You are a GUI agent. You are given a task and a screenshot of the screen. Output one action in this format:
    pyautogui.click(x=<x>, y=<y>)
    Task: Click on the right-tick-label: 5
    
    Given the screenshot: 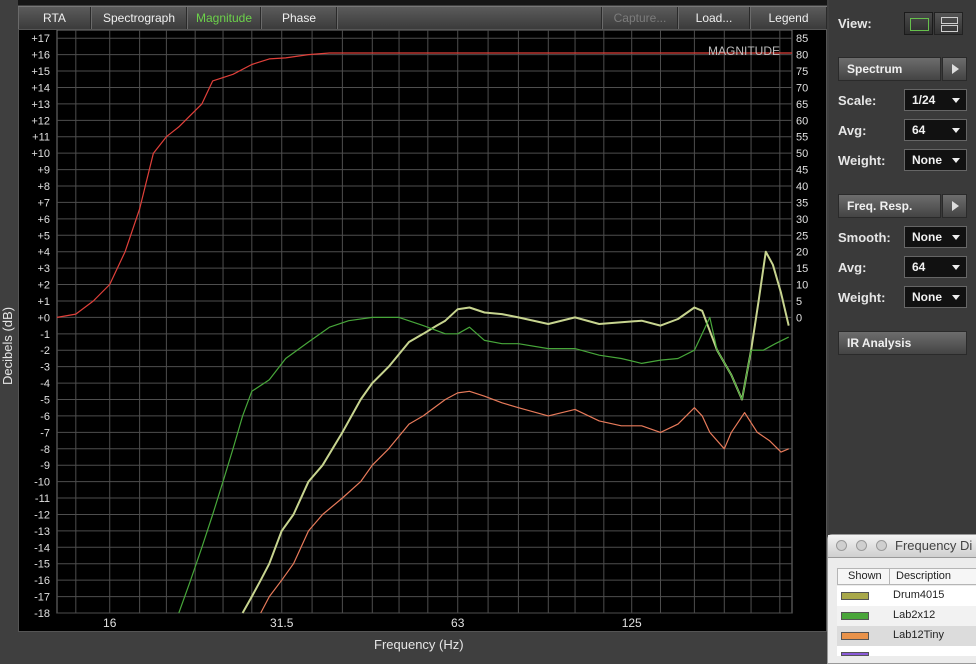 What is the action you would take?
    pyautogui.click(x=799, y=302)
    